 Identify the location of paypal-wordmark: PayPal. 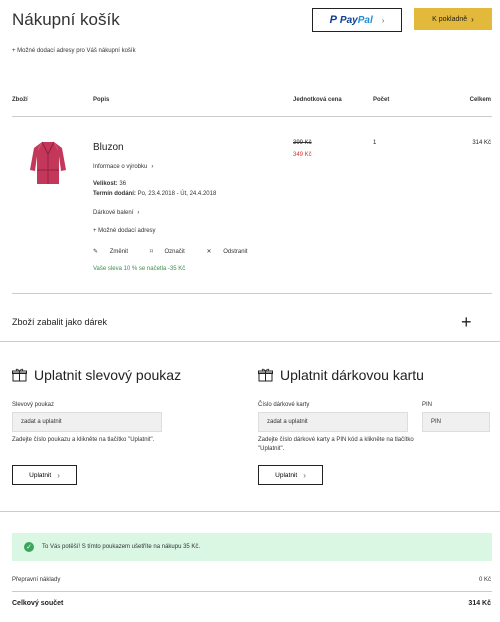
(356, 20).